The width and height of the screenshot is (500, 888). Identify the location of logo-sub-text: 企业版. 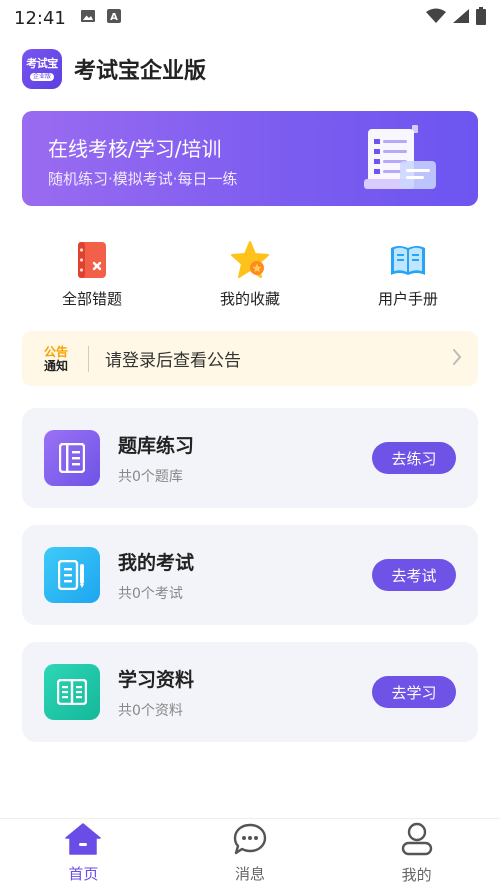
(41, 77).